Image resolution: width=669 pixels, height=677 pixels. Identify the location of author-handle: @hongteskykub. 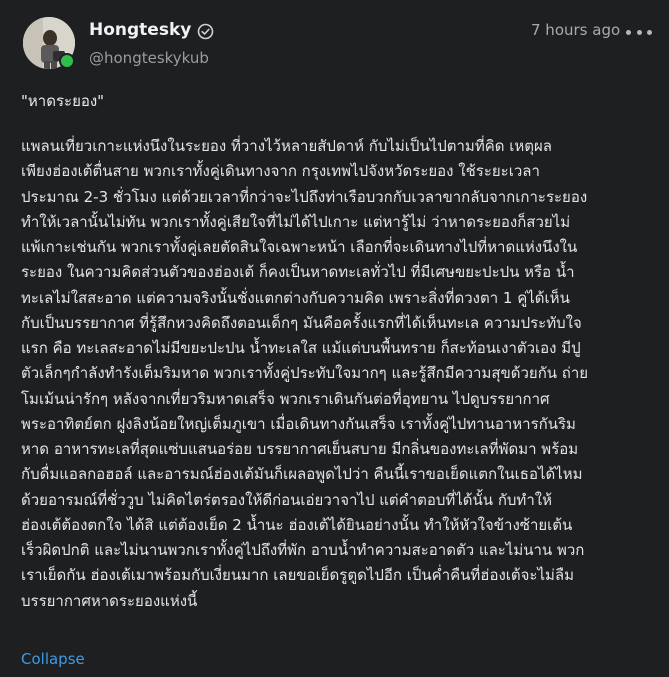
(149, 58).